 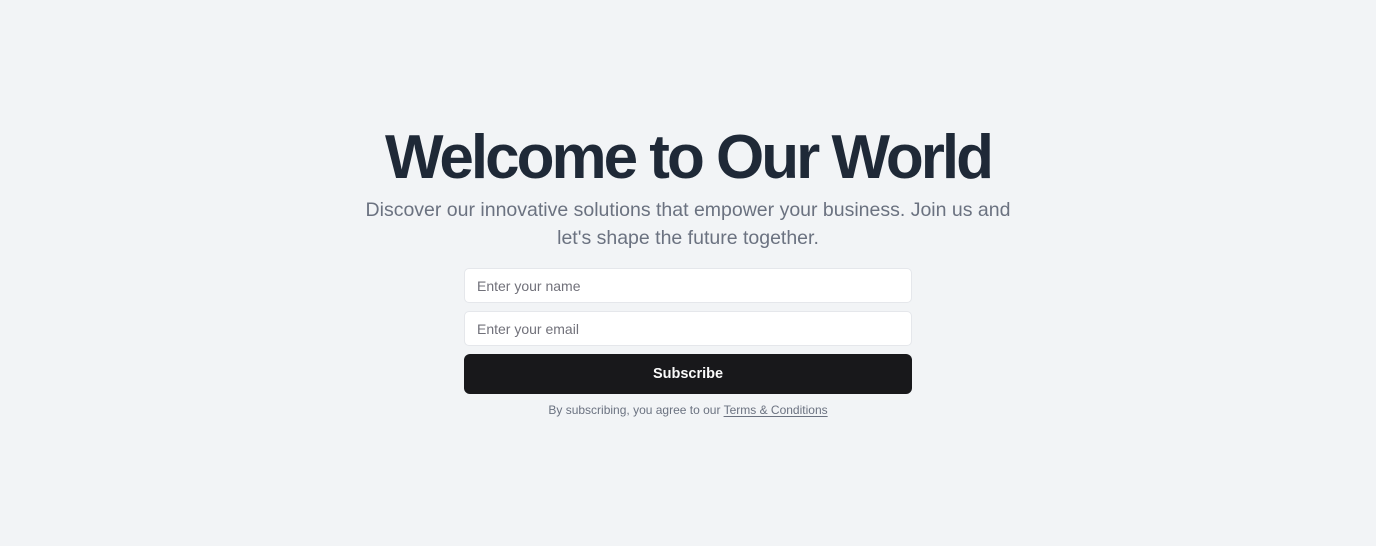 I want to click on name-field, so click(x=688, y=285).